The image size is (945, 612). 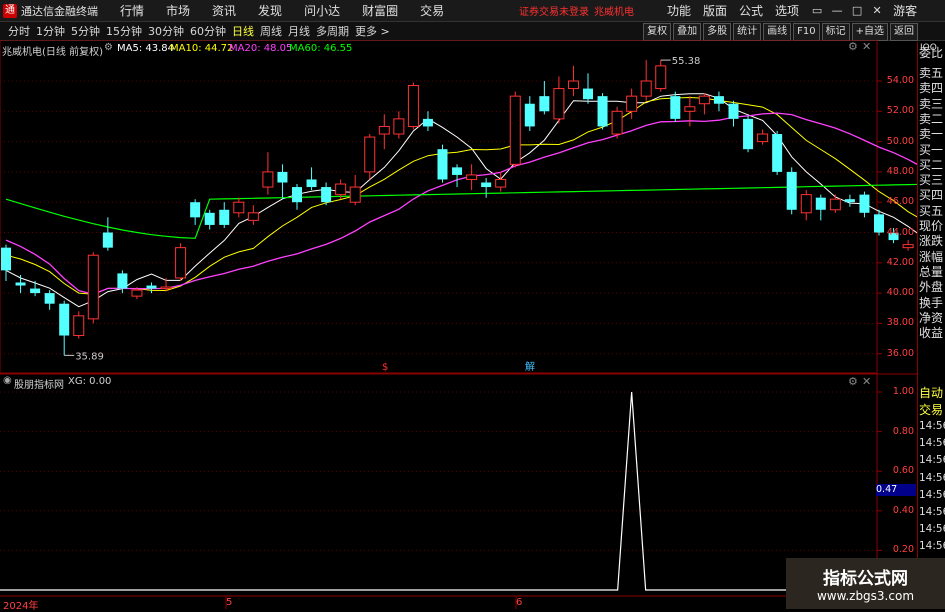 I want to click on side-item: 买二, so click(x=932, y=165).